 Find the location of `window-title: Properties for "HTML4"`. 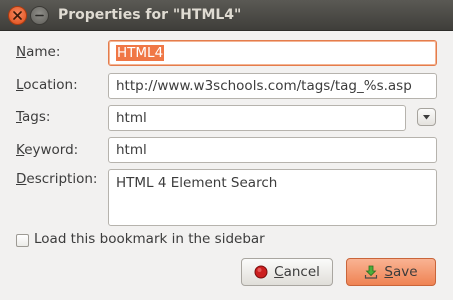

window-title: Properties for "HTML4" is located at coordinates (150, 15).